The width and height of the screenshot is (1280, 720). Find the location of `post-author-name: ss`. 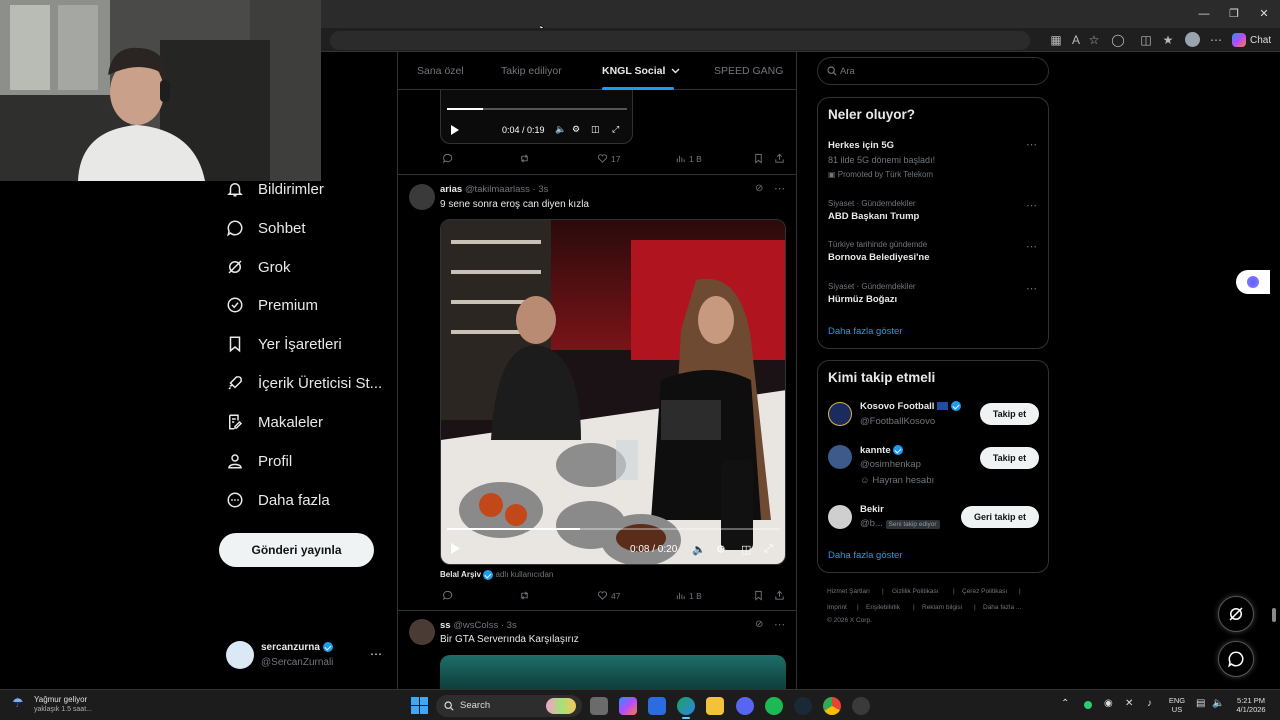

post-author-name: ss is located at coordinates (445, 625).